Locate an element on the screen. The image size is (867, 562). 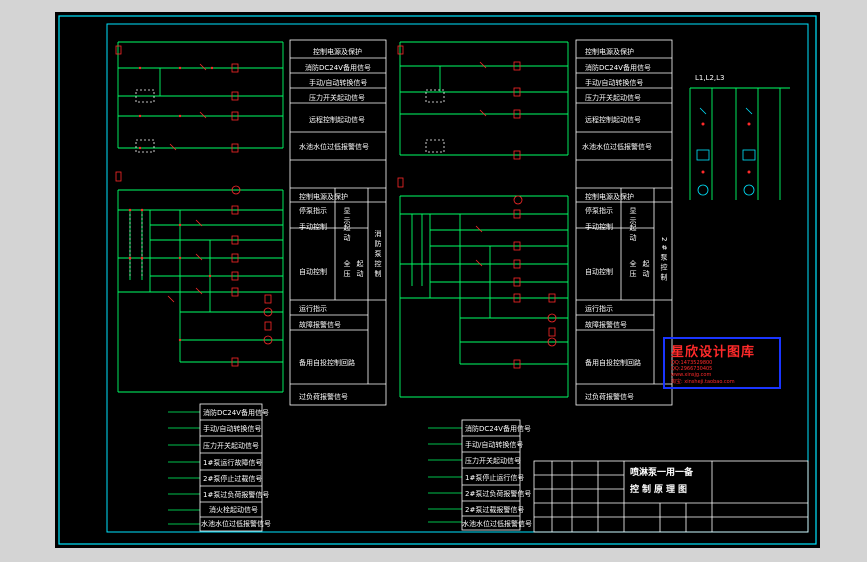
left-label-pump-ctrl: 消防泵控制 is located at coordinates (378, 255).